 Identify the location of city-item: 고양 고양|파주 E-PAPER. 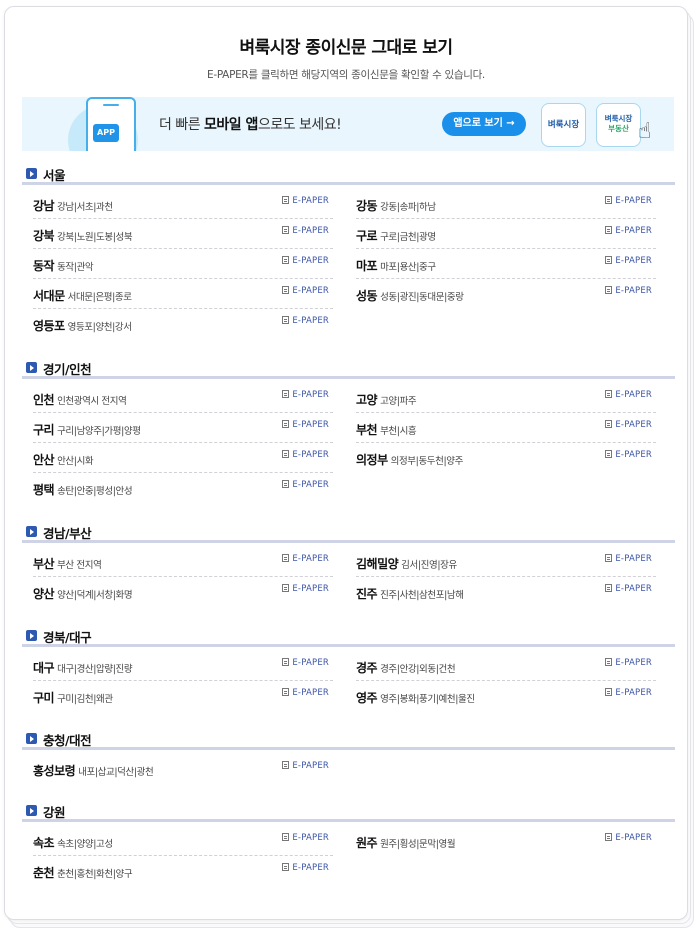
(506, 398).